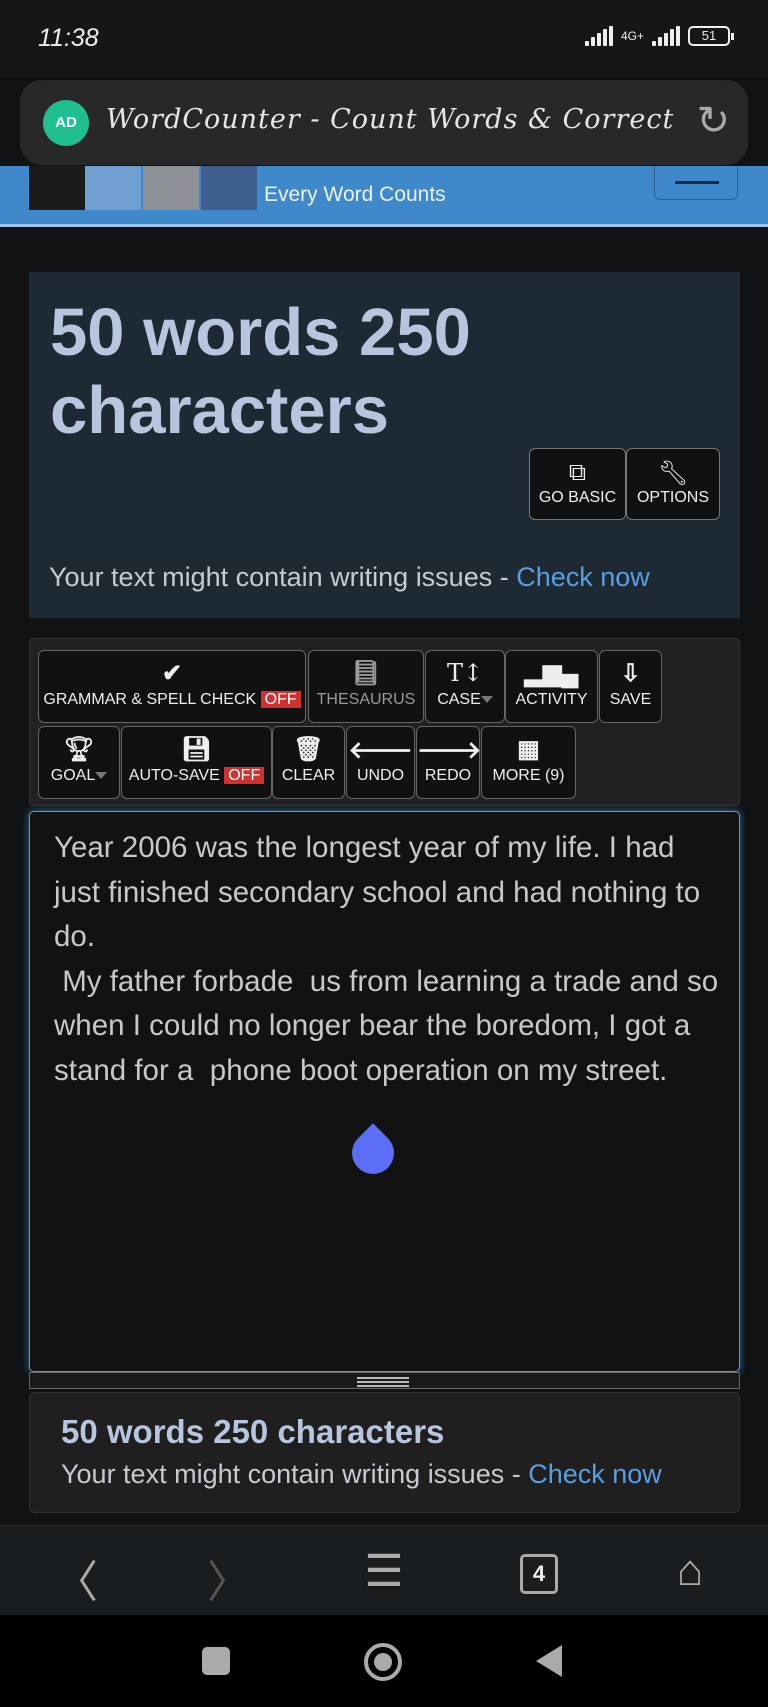 The height and width of the screenshot is (1707, 768). Describe the element at coordinates (57, 188) in the screenshot. I see `logo` at that location.